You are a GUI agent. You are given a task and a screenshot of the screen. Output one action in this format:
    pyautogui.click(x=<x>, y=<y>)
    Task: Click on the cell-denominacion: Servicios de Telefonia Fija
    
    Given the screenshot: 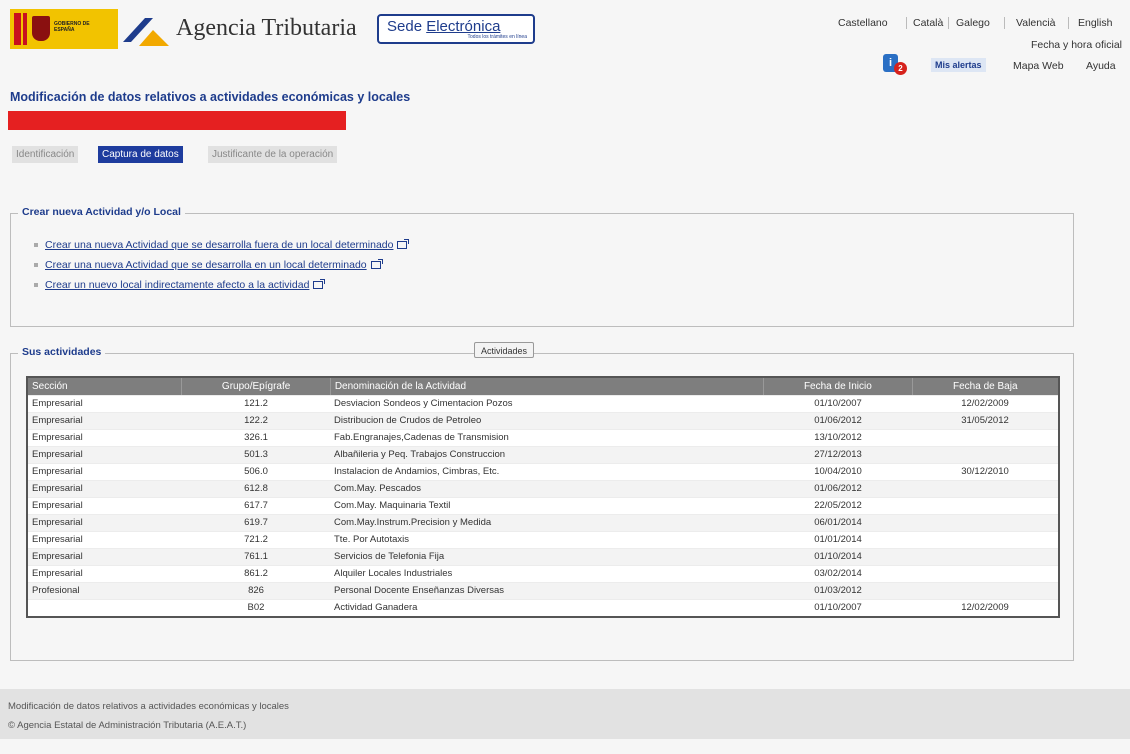 What is the action you would take?
    pyautogui.click(x=389, y=556)
    